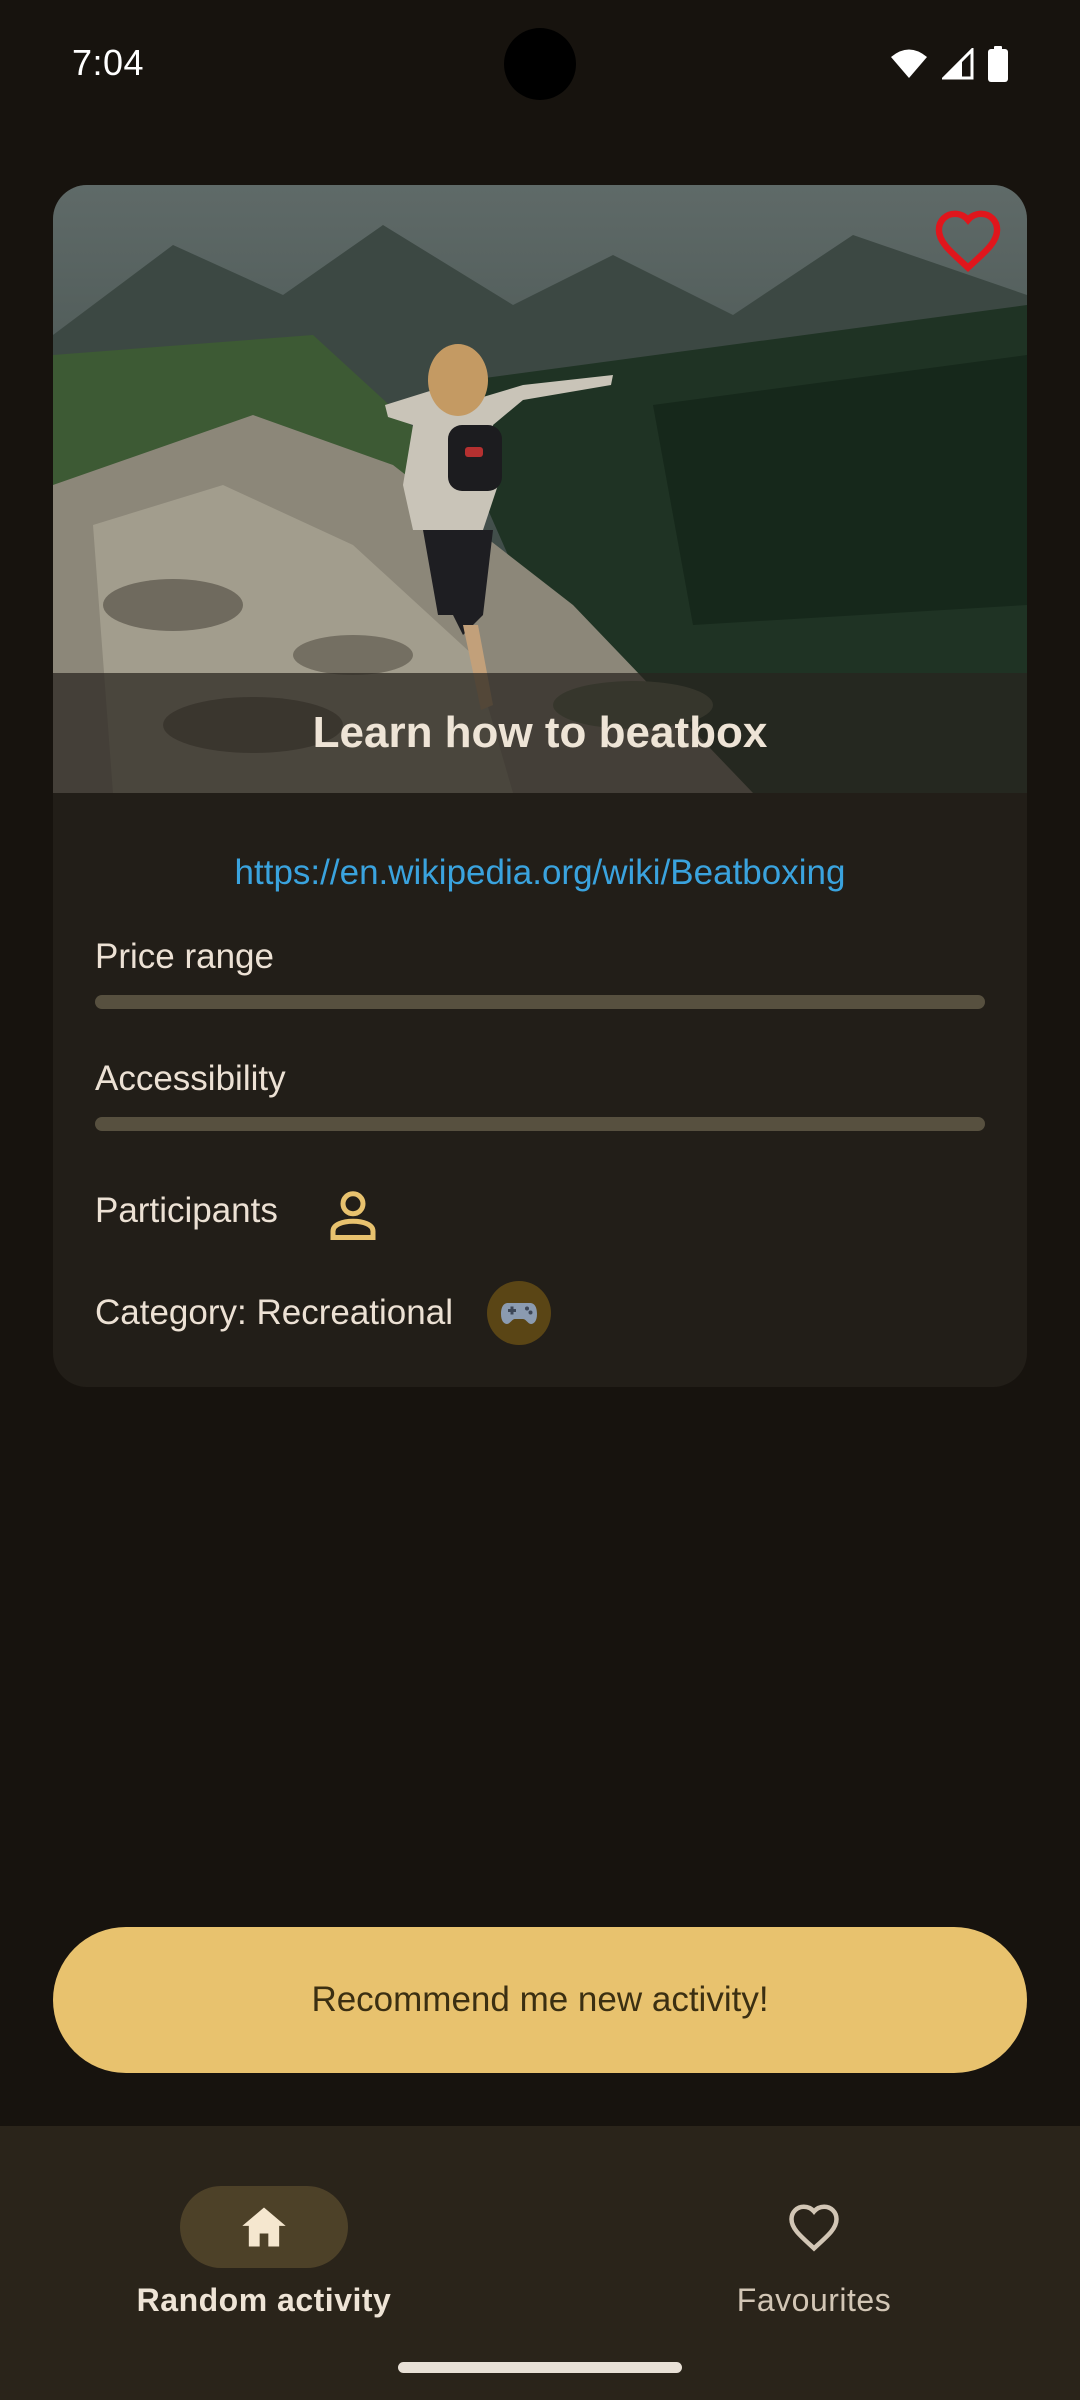 The image size is (1080, 2400). Describe the element at coordinates (264, 2300) in the screenshot. I see `nav-label-random-activity: Random activity` at that location.